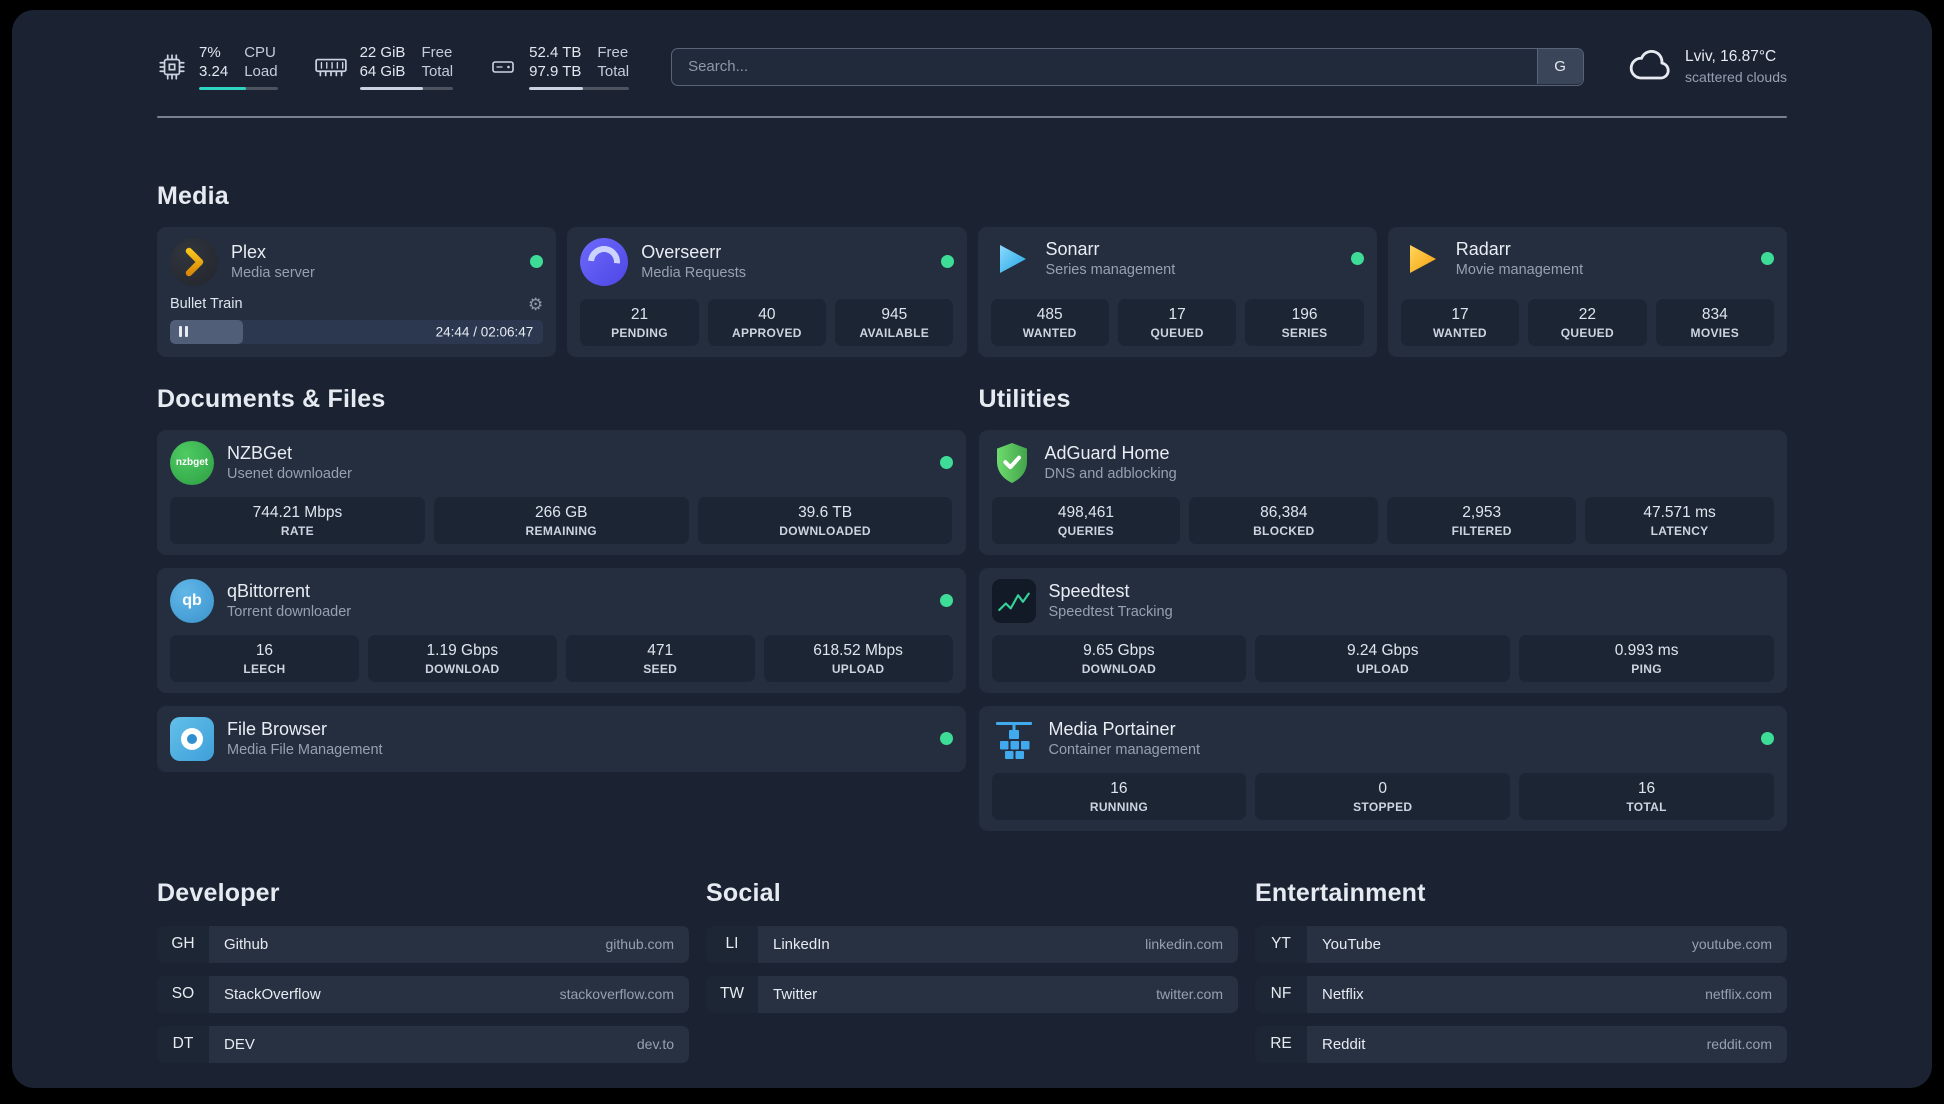  What do you see at coordinates (1383, 788) in the screenshot?
I see `stat-value: 0` at bounding box center [1383, 788].